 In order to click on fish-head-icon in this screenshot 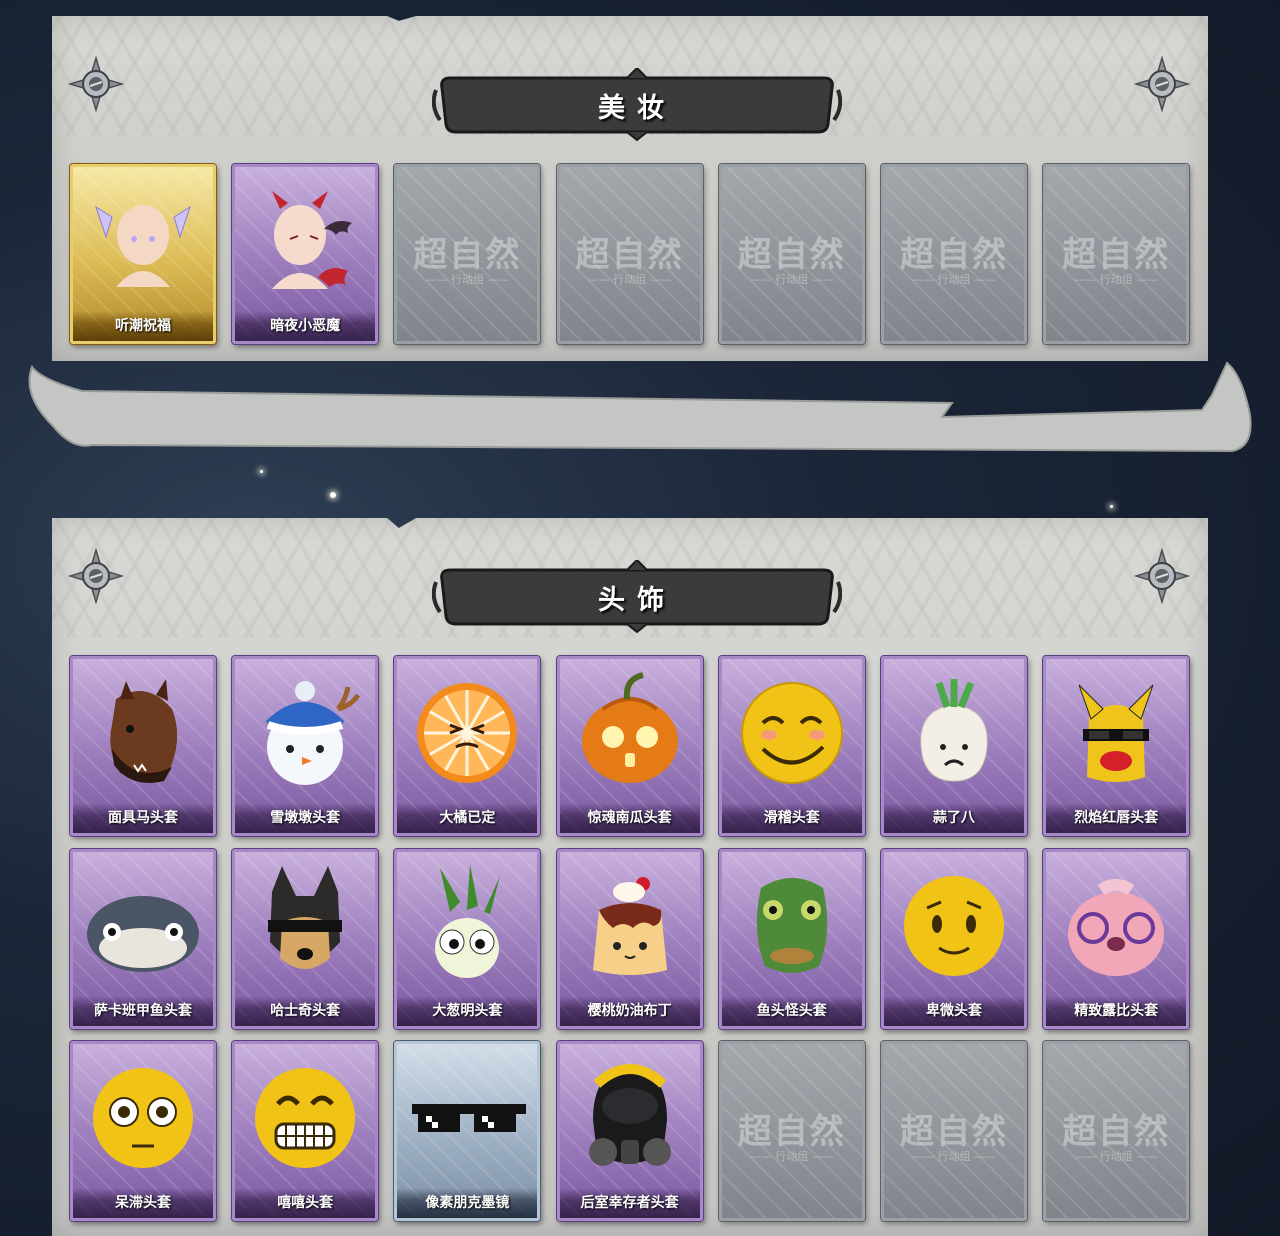, I will do `click(143, 933)`.